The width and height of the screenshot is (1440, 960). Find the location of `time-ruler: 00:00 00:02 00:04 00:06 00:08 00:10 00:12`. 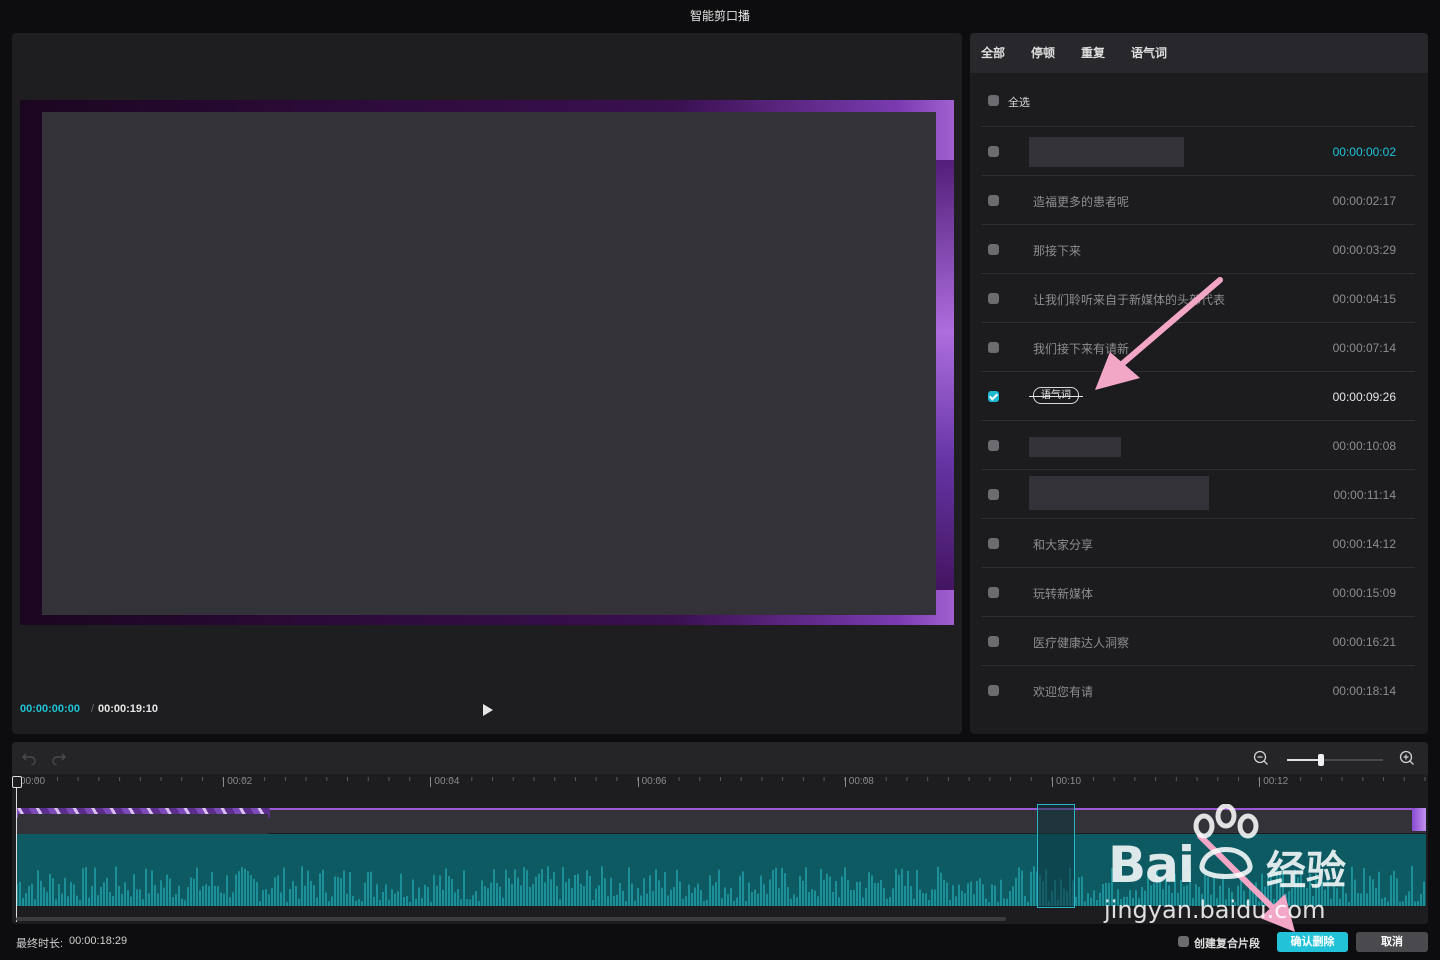

time-ruler: 00:00 00:02 00:04 00:06 00:08 00:10 00:12 is located at coordinates (720, 785).